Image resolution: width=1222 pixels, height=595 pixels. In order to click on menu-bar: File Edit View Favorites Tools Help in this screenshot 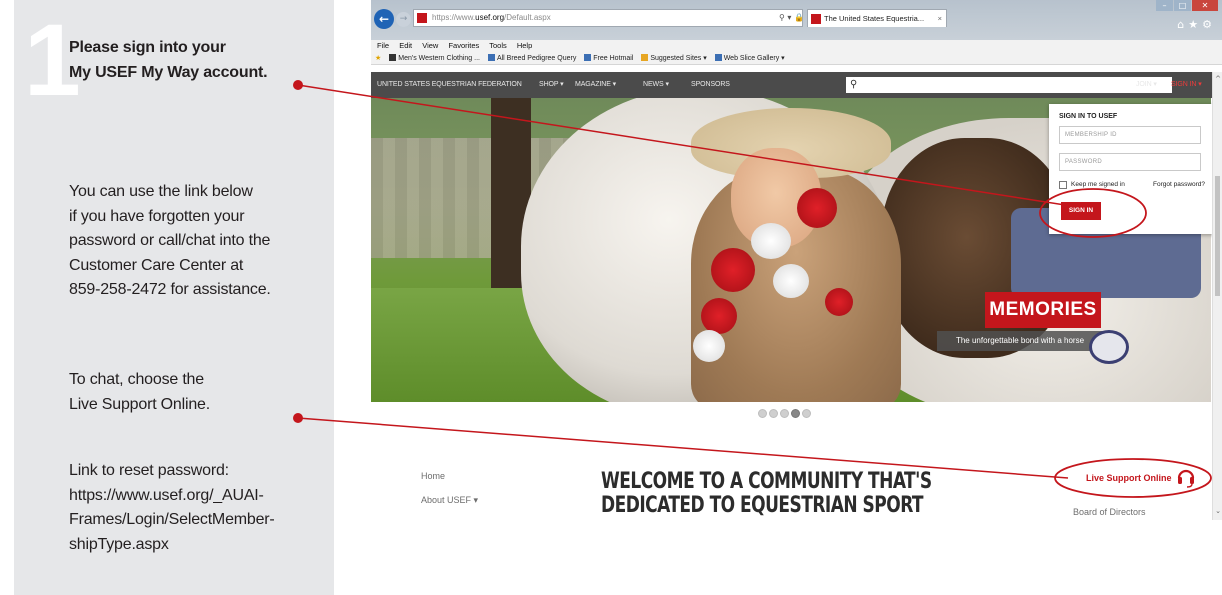, I will do `click(796, 46)`.